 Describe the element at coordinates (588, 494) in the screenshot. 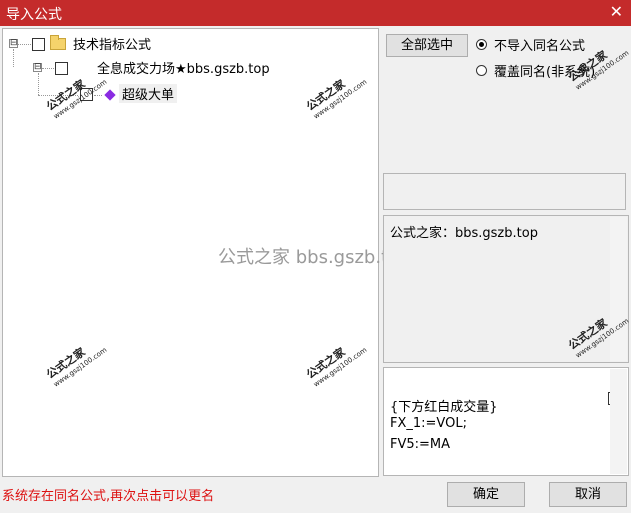

I see `cancel-button: 取消` at that location.